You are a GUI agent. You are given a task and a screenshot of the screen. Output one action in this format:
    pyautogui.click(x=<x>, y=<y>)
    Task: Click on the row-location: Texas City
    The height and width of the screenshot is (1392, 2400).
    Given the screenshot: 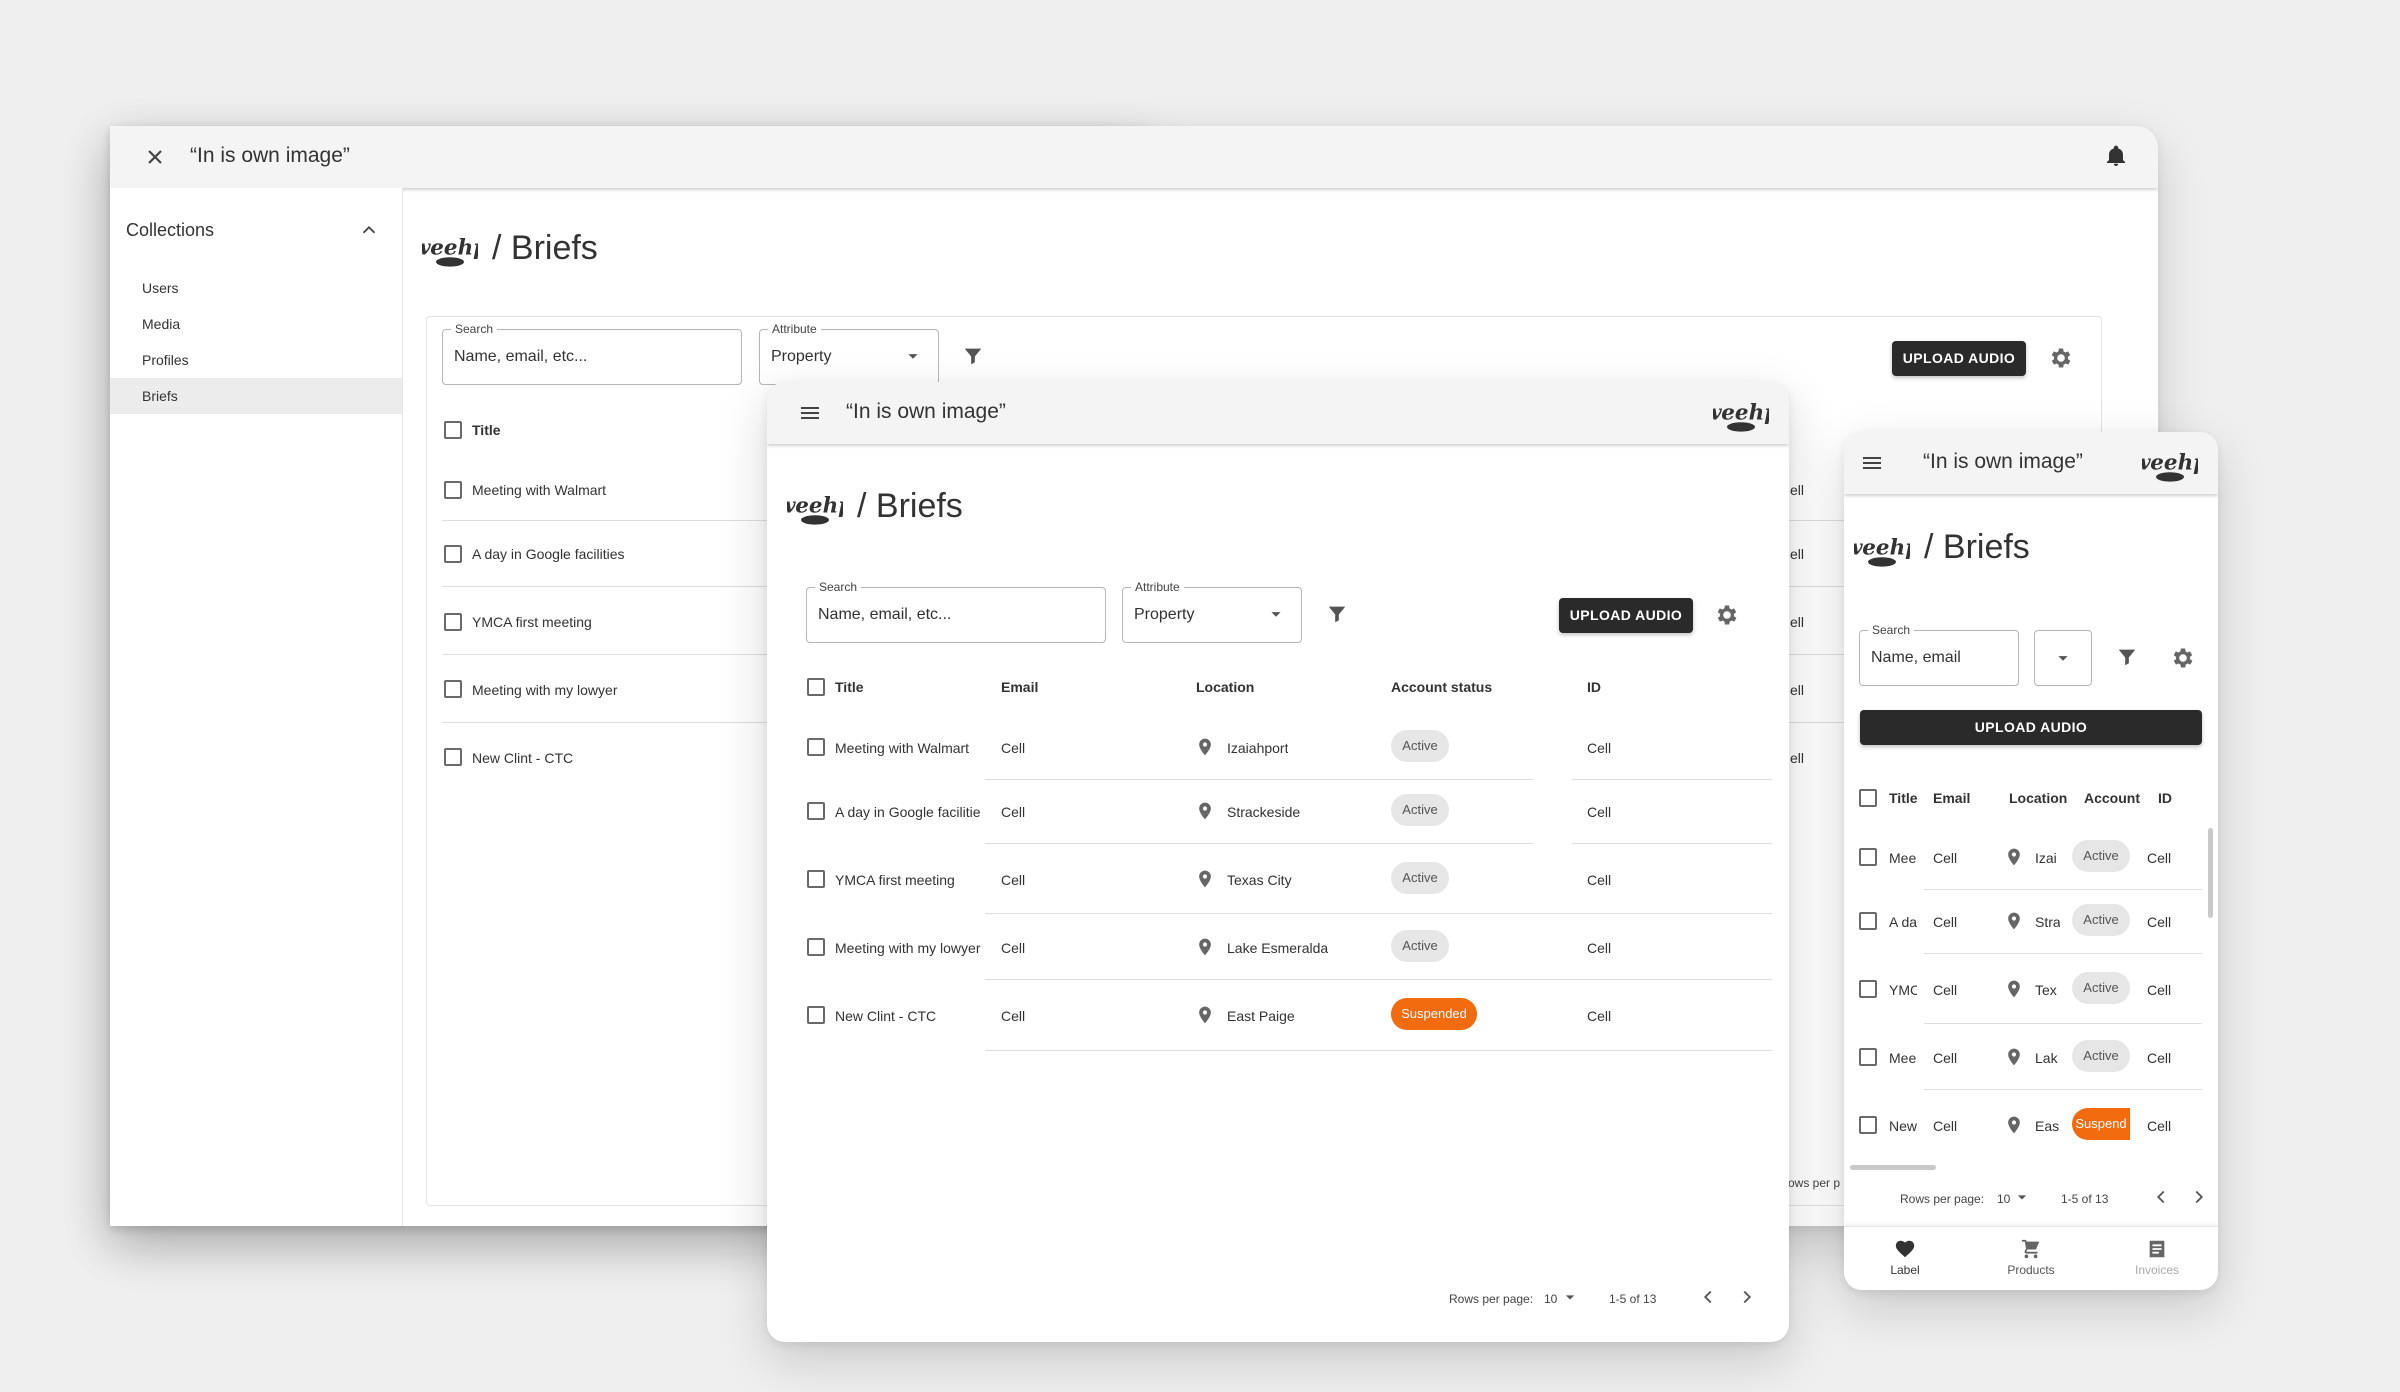 What is the action you would take?
    pyautogui.click(x=1259, y=880)
    